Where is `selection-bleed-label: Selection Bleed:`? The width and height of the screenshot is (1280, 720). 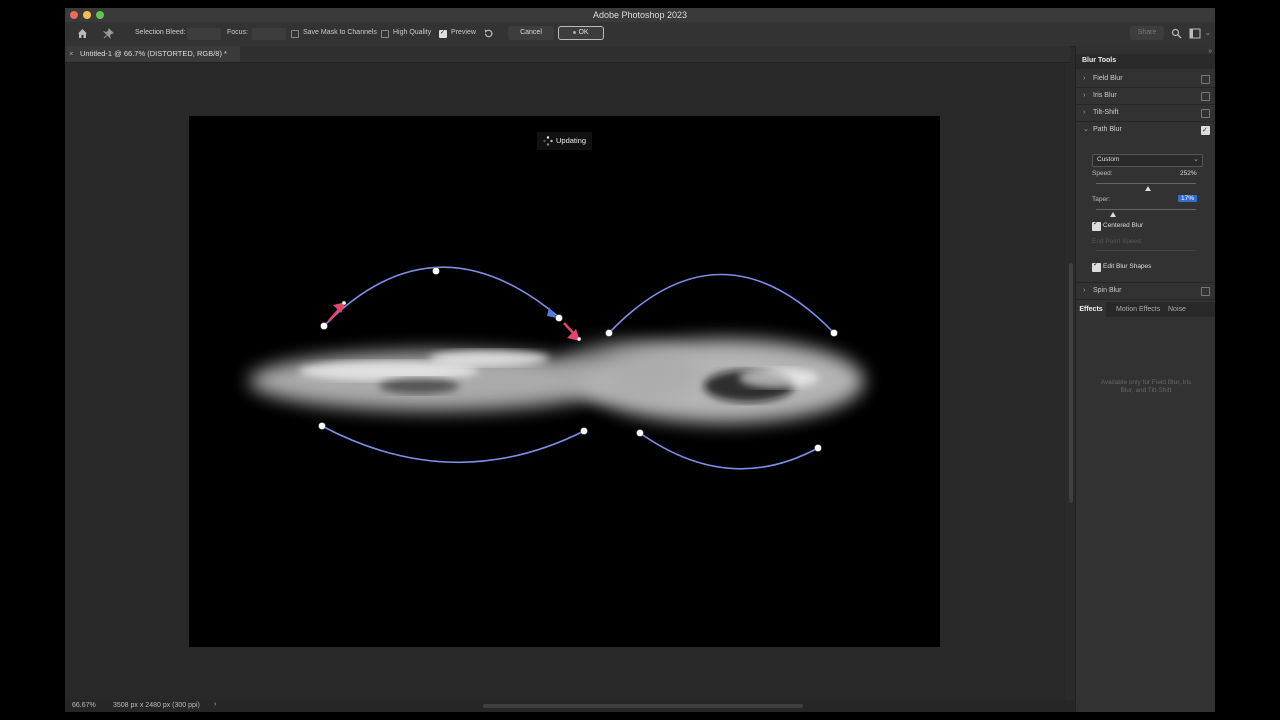
selection-bleed-label: Selection Bleed: is located at coordinates (160, 32).